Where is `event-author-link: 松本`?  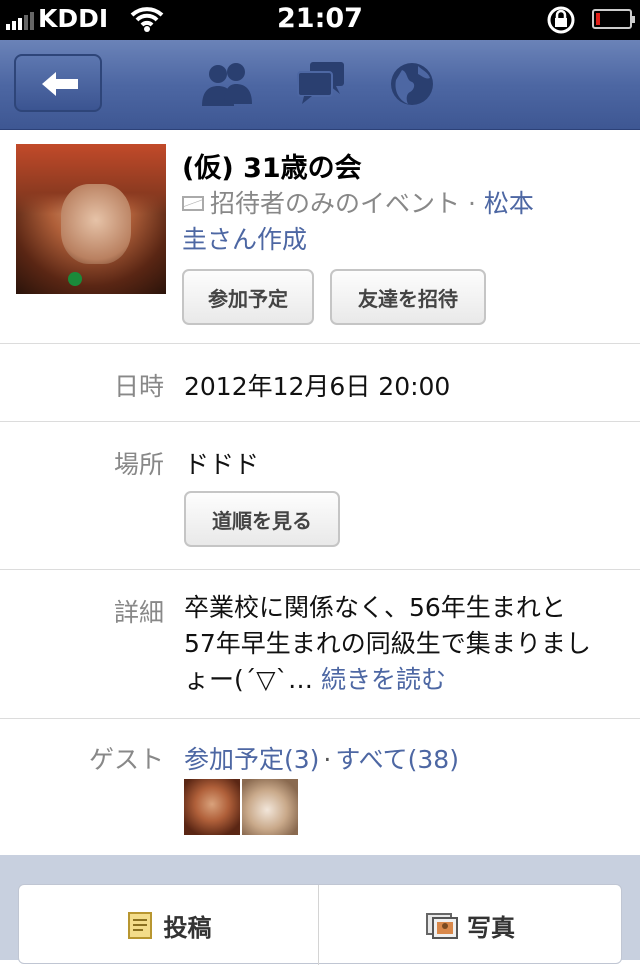
event-author-link: 松本 is located at coordinates (509, 203).